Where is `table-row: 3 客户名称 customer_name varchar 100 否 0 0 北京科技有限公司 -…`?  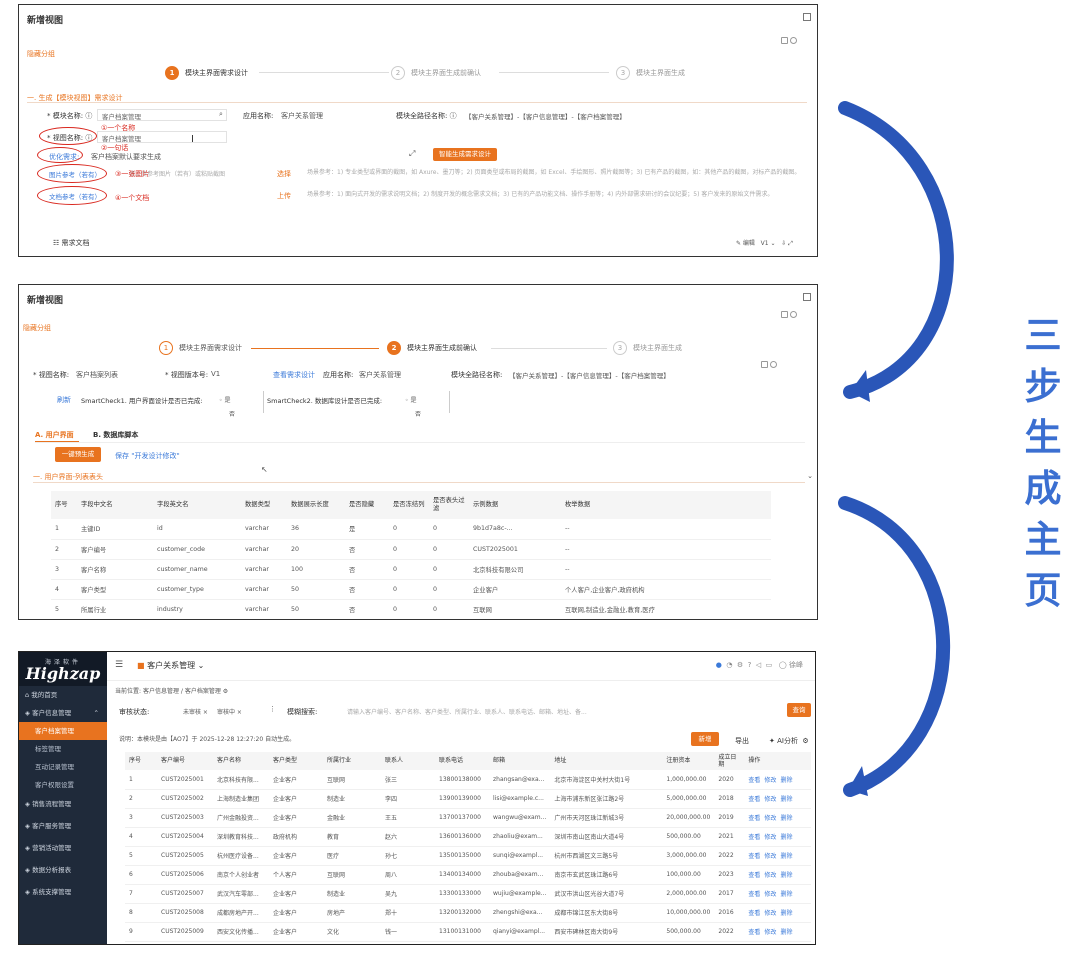
table-row: 3 客户名称 customer_name varchar 100 否 0 0 北京科技有限公司 -… is located at coordinates (411, 569).